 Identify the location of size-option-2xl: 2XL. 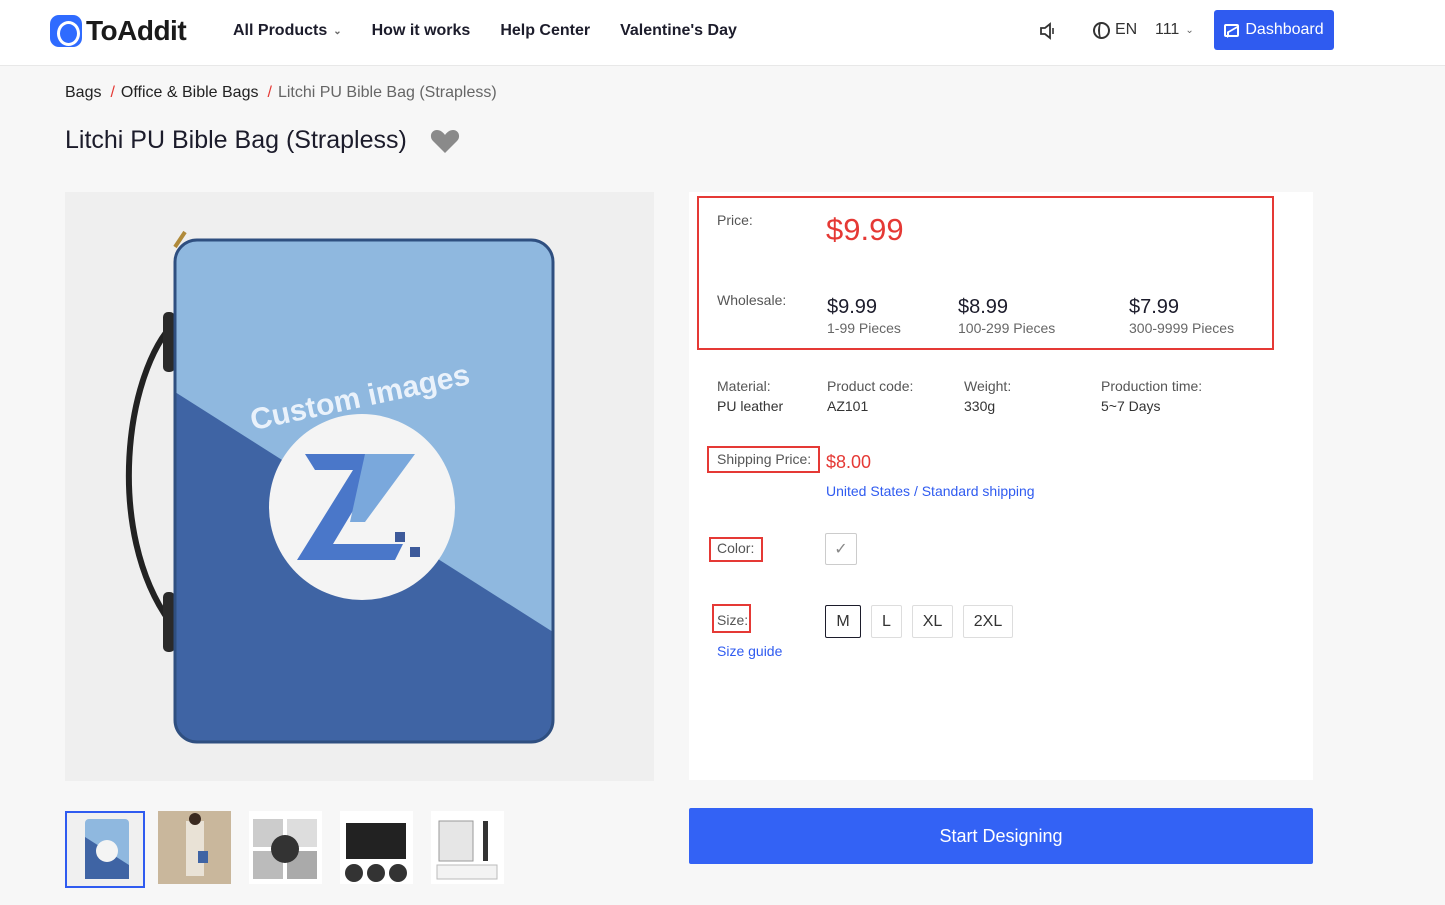
(988, 621).